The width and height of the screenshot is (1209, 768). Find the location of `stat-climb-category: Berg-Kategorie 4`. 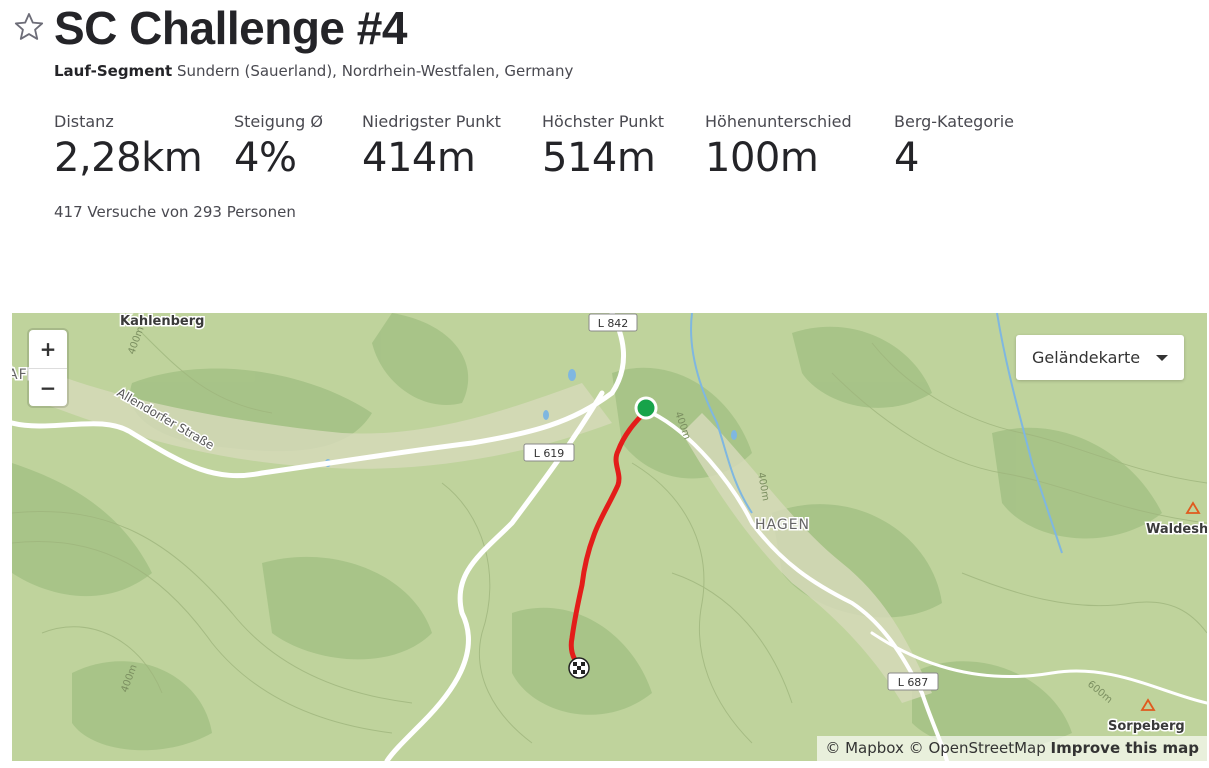

stat-climb-category: Berg-Kategorie 4 is located at coordinates (954, 146).